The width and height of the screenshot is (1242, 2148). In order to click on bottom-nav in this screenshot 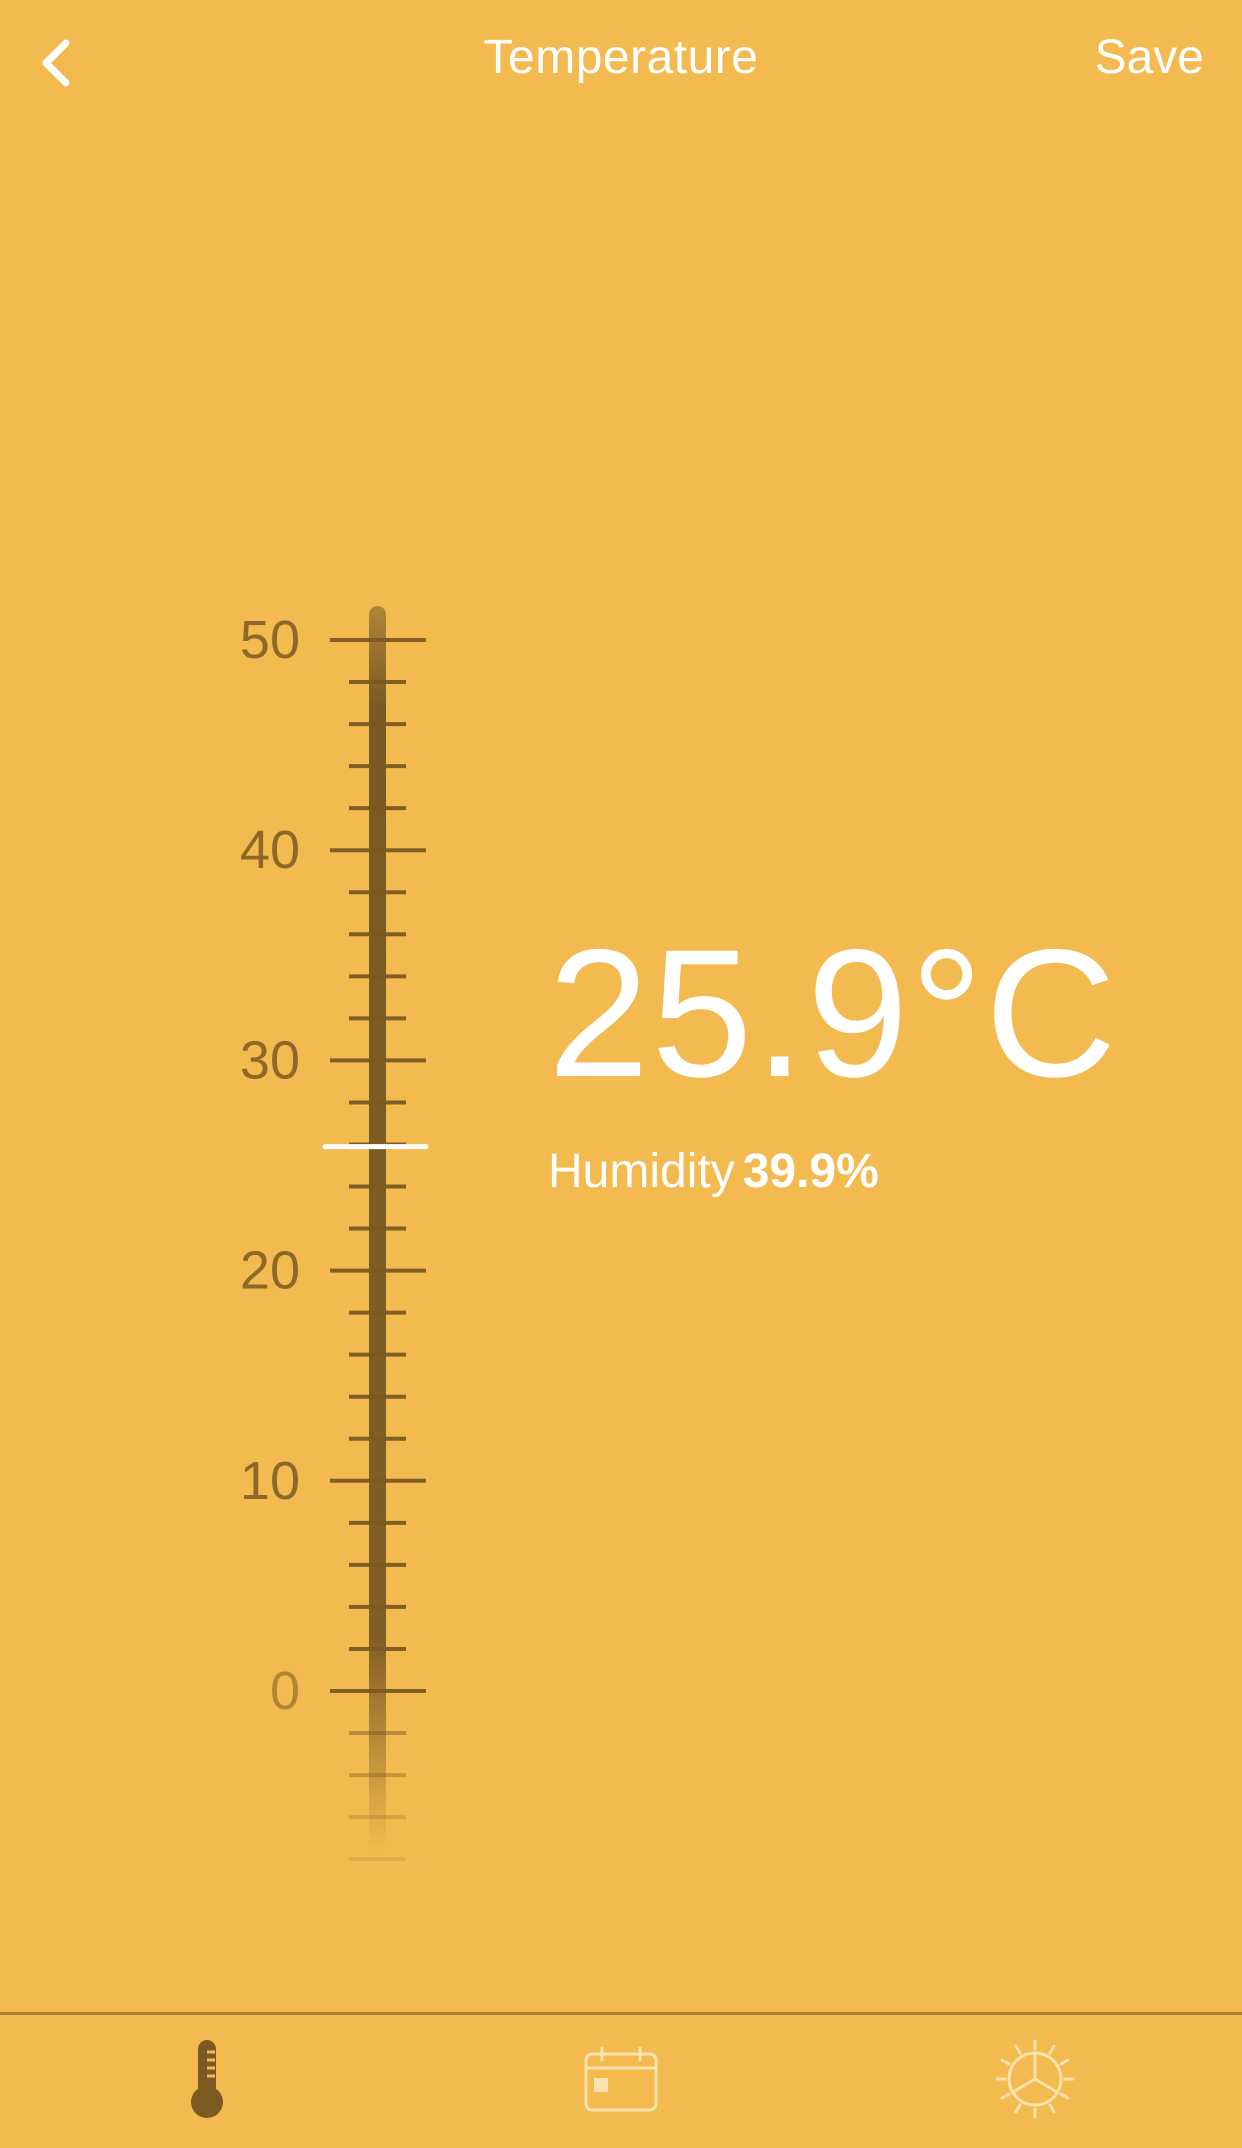, I will do `click(621, 2081)`.